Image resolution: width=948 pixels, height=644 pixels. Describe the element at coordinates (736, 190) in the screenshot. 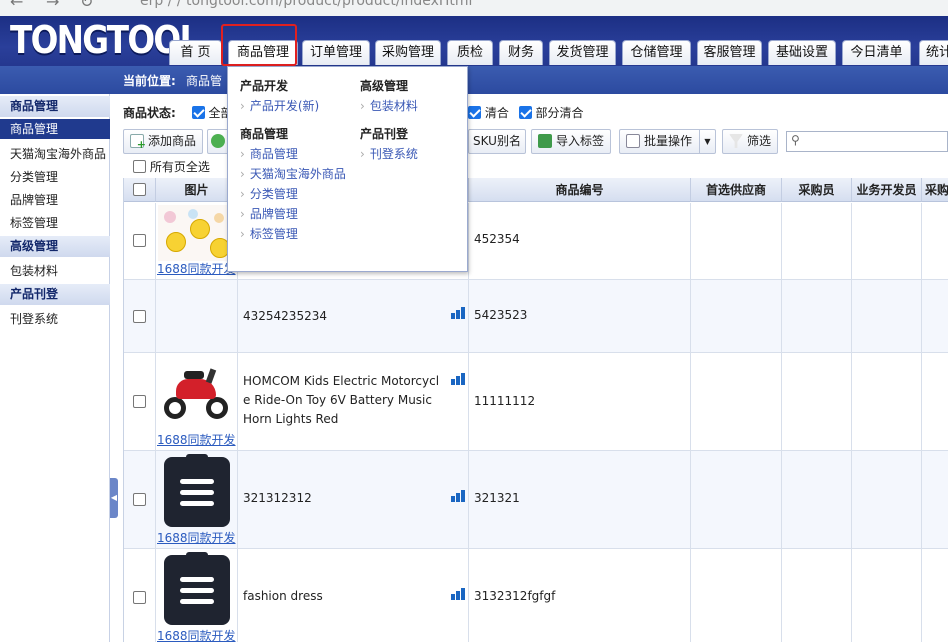

I see `column-header-supplier: 首选供应商` at that location.